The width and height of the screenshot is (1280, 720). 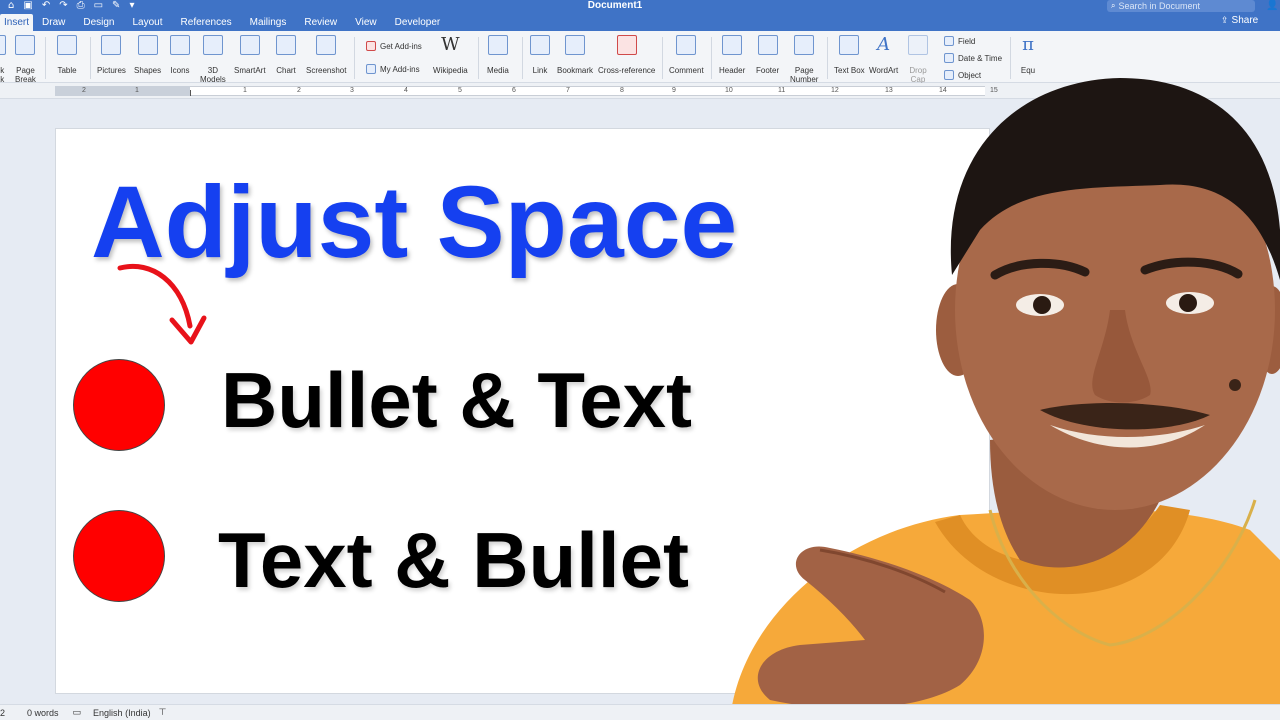 I want to click on tab-draw: Draw, so click(x=53, y=22).